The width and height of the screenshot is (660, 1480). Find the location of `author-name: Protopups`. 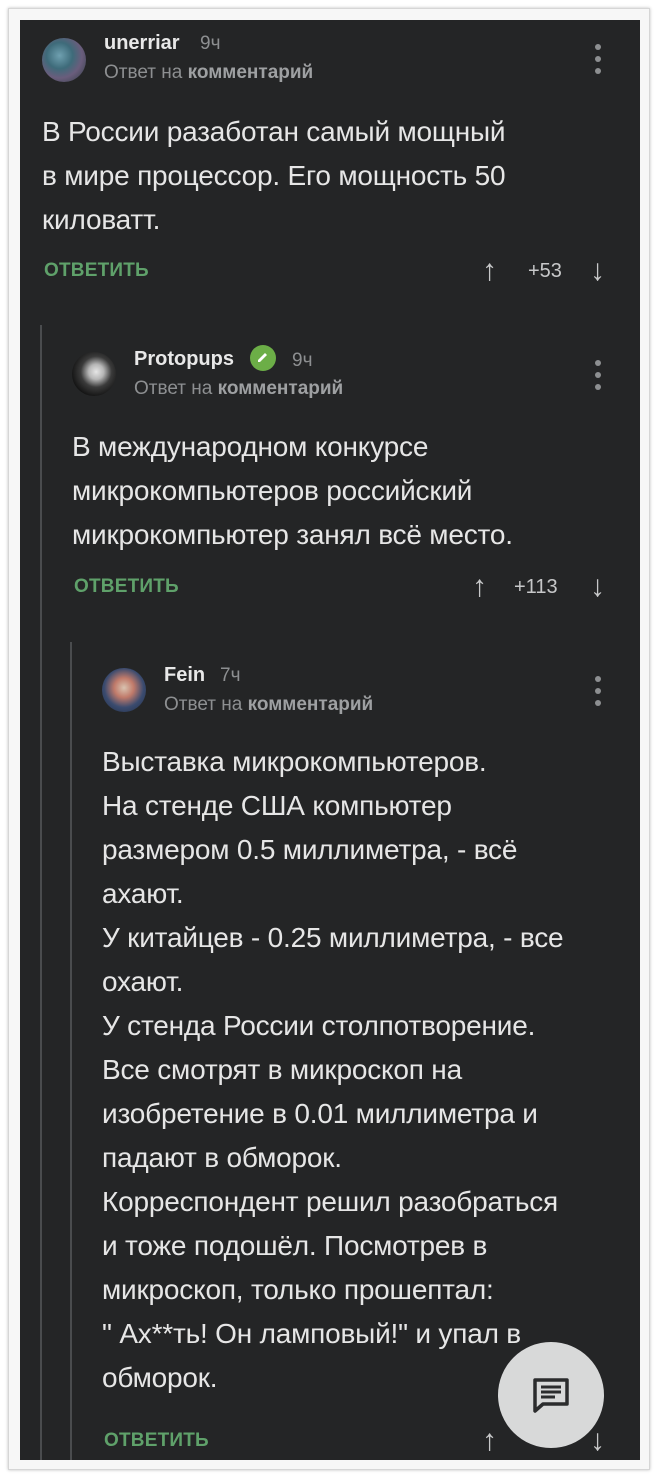

author-name: Protopups is located at coordinates (184, 359).